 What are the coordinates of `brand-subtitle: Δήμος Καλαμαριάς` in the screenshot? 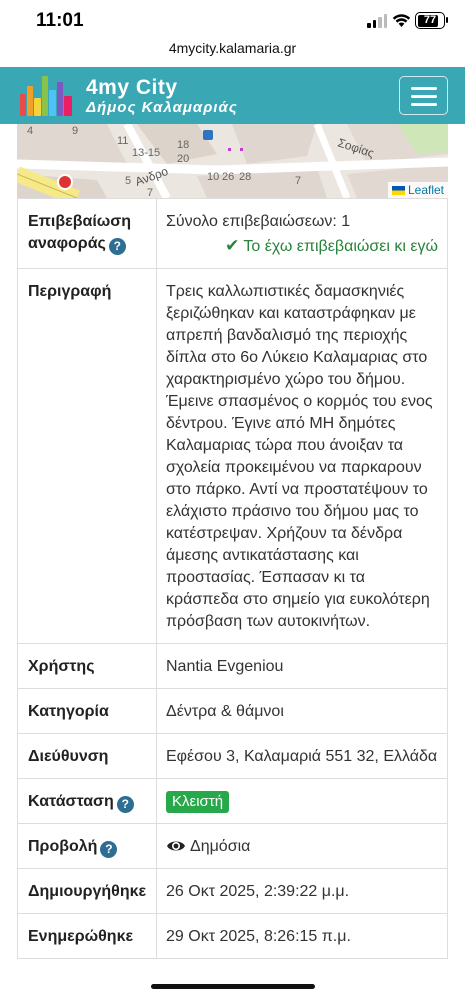 It's located at (162, 107).